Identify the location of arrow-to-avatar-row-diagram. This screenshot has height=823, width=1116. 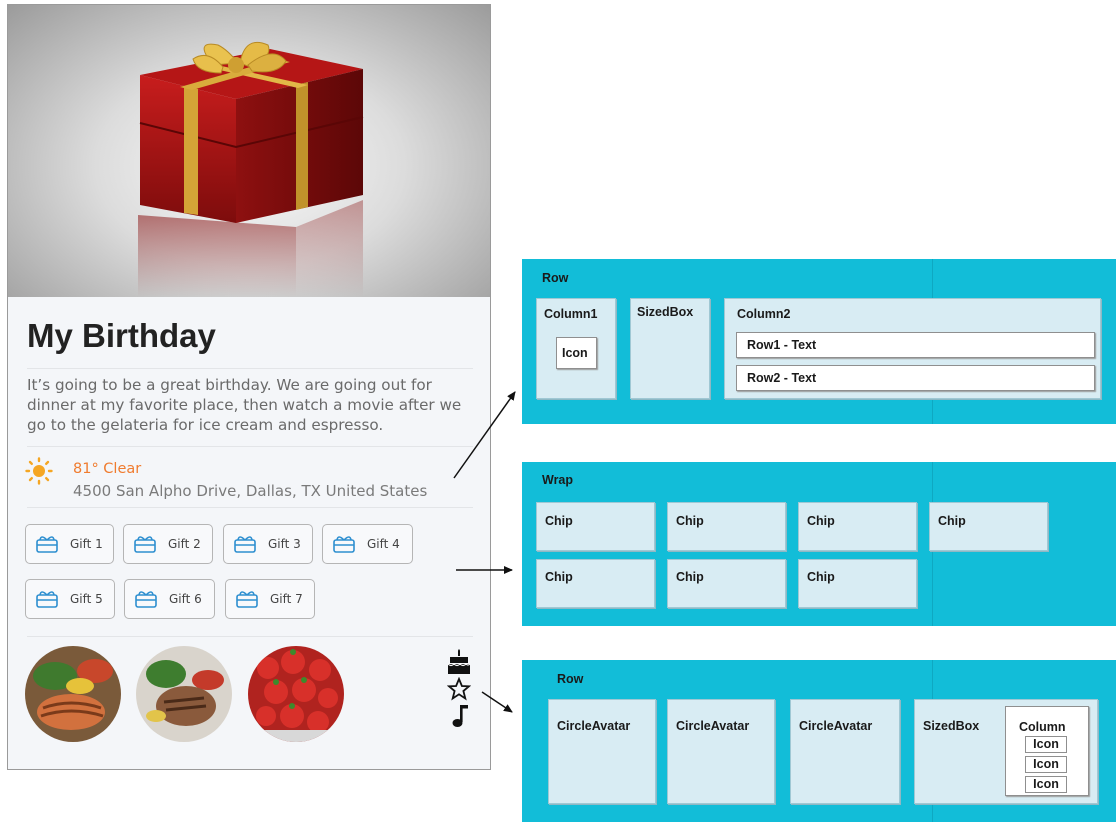
(497, 702).